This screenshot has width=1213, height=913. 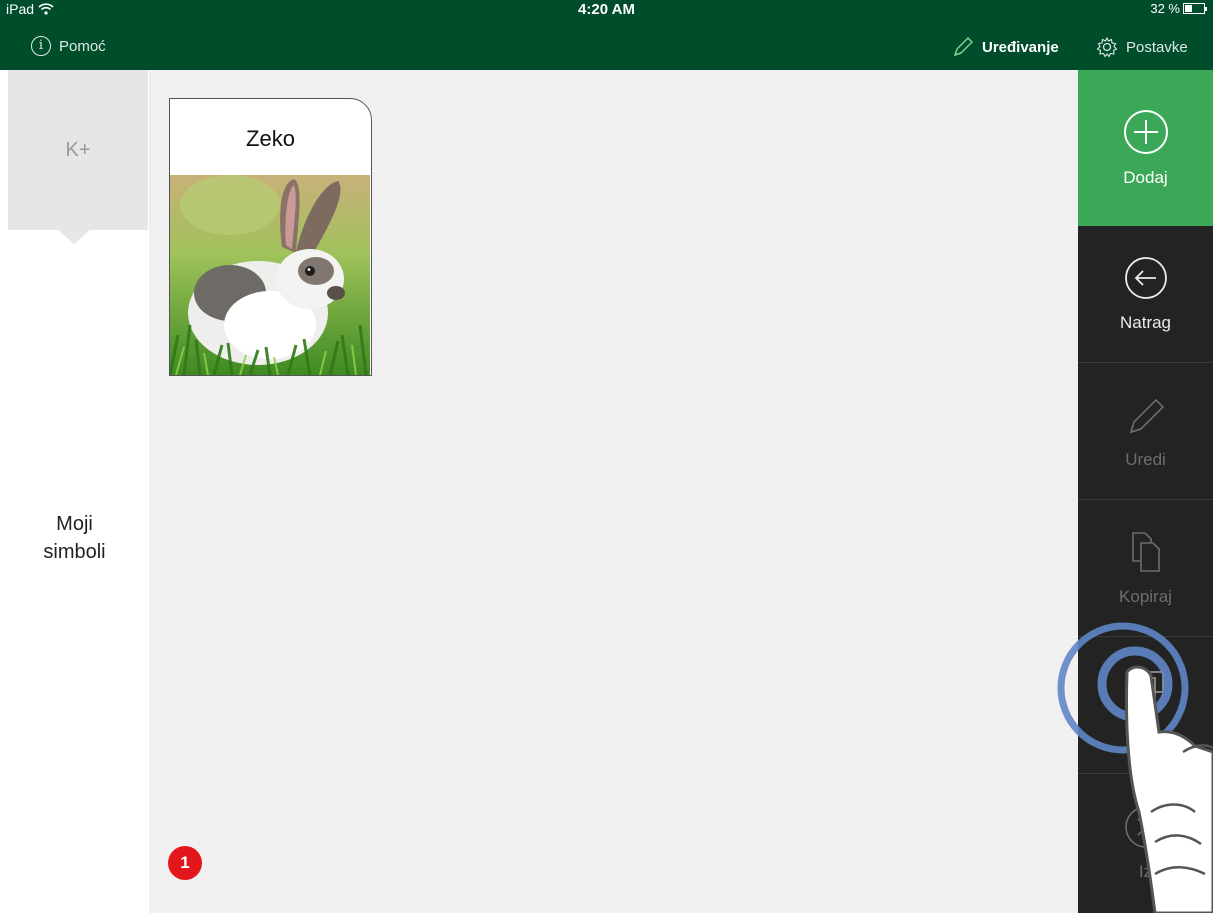 I want to click on back-button: Natrag, so click(x=1145, y=294).